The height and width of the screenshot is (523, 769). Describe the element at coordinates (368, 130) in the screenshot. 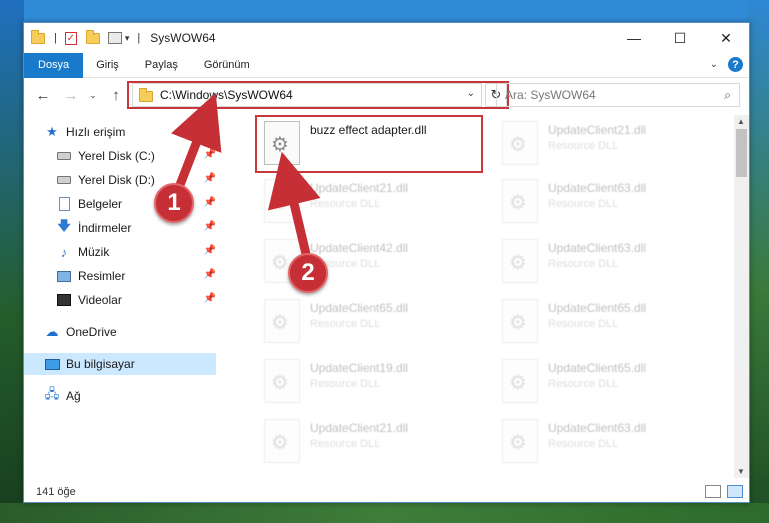

I see `file-name: buzz effect adapter.dll` at that location.